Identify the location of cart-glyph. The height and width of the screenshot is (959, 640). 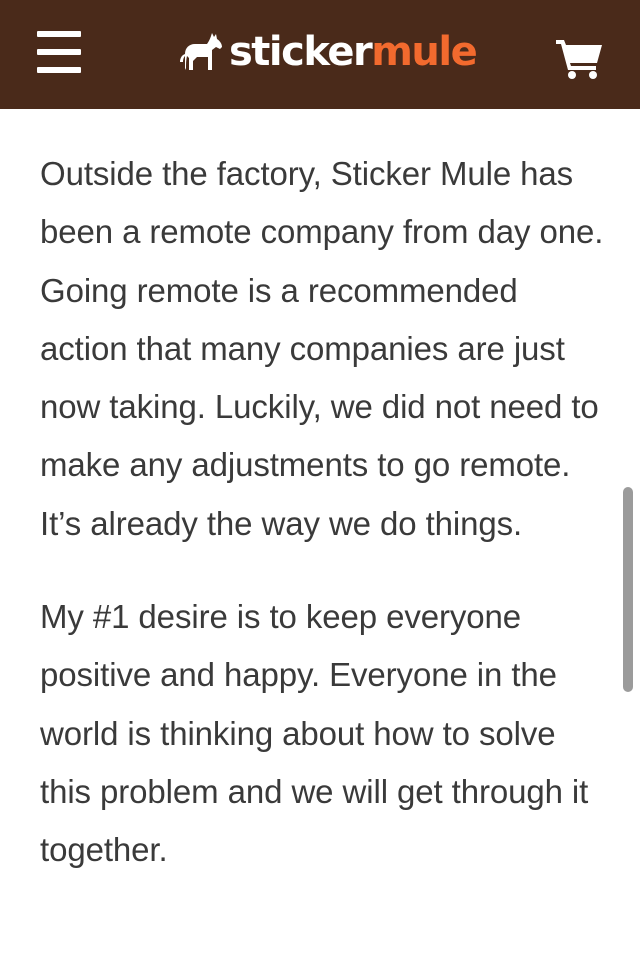
(579, 59).